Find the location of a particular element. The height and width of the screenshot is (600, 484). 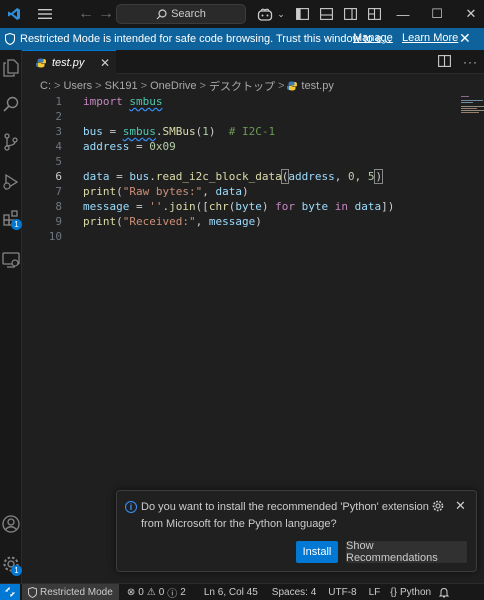

code-line: 2 is located at coordinates (242, 116).